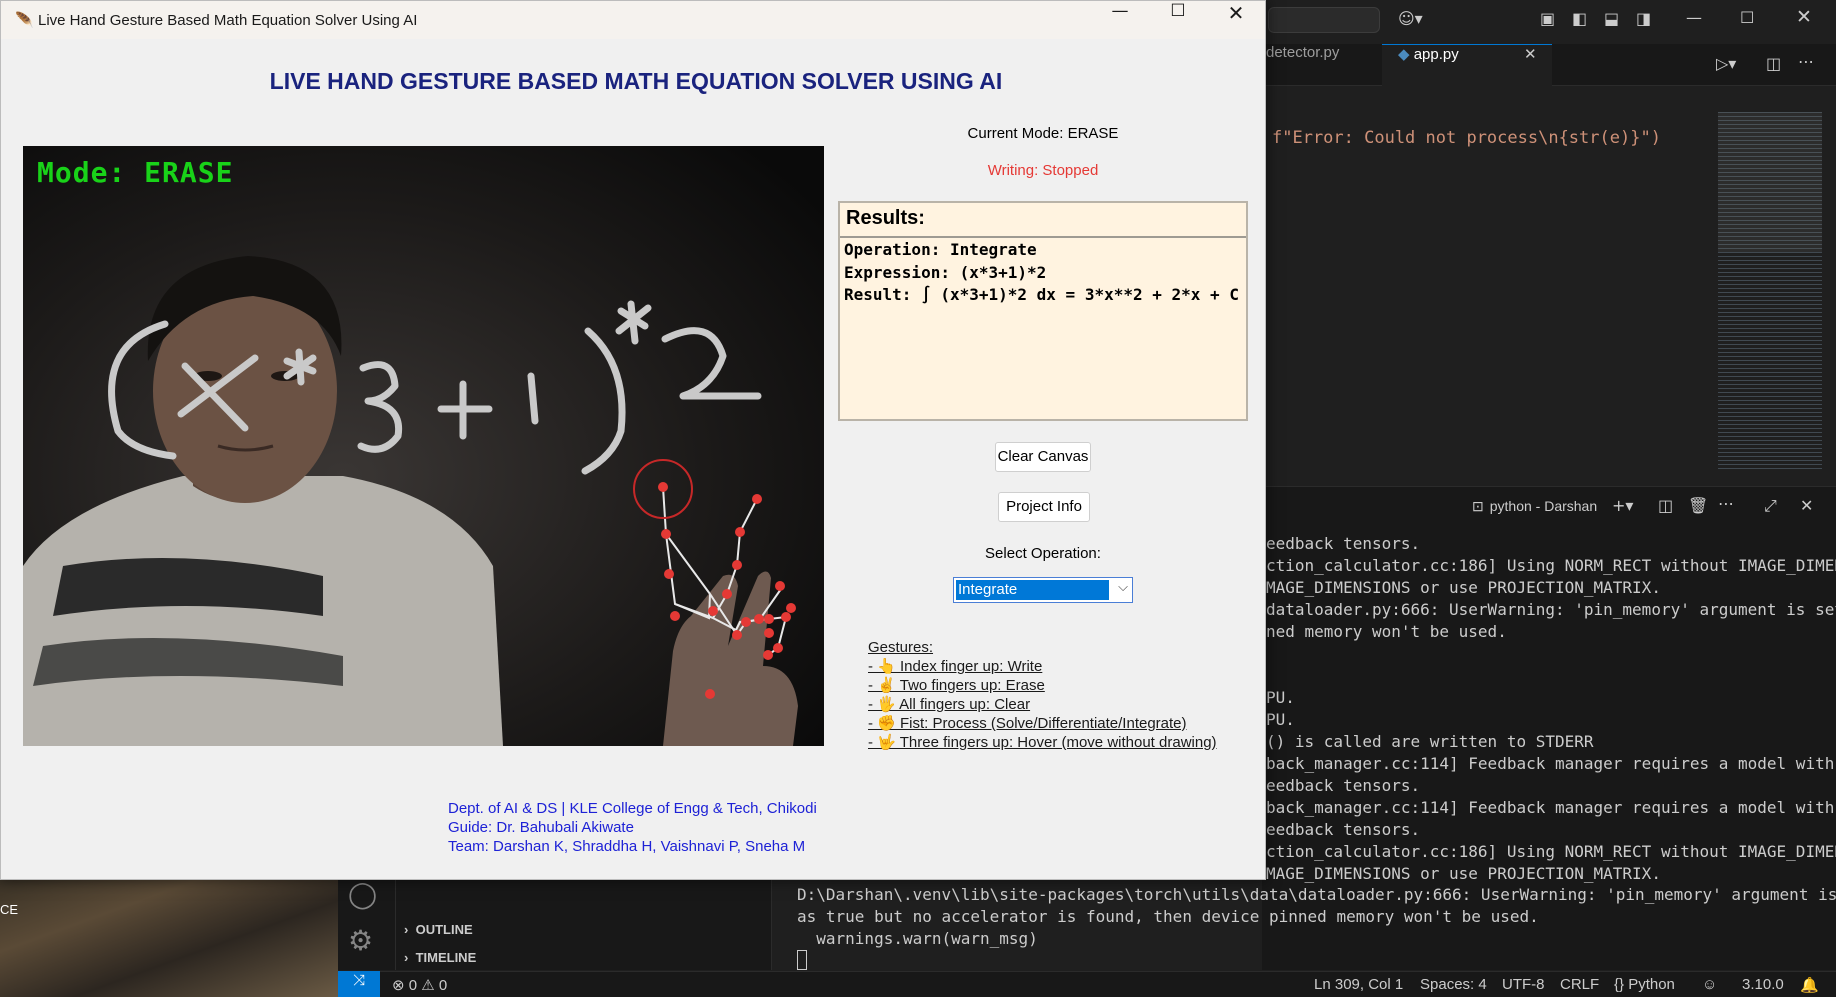  I want to click on activity-bar: ◯ ⚙, so click(367, 925).